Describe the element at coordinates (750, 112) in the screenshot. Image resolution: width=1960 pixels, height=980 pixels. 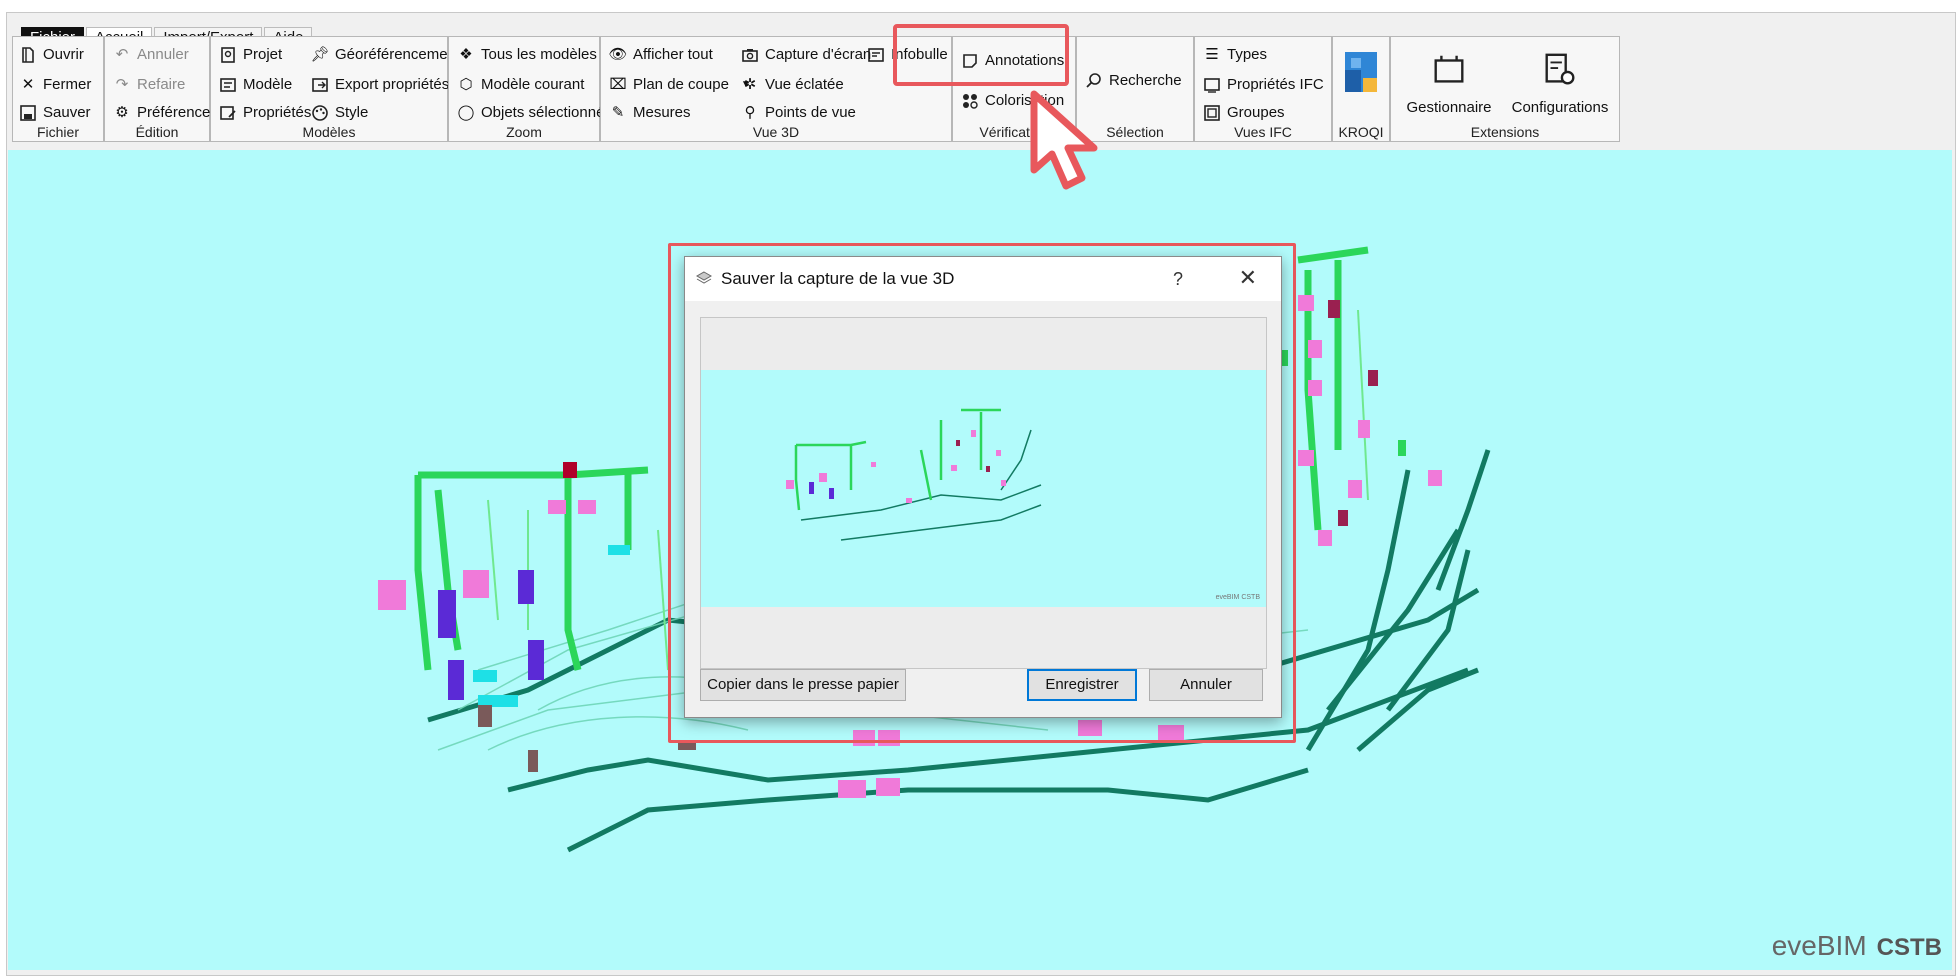
I see `location-pin-icon: ⚲` at that location.